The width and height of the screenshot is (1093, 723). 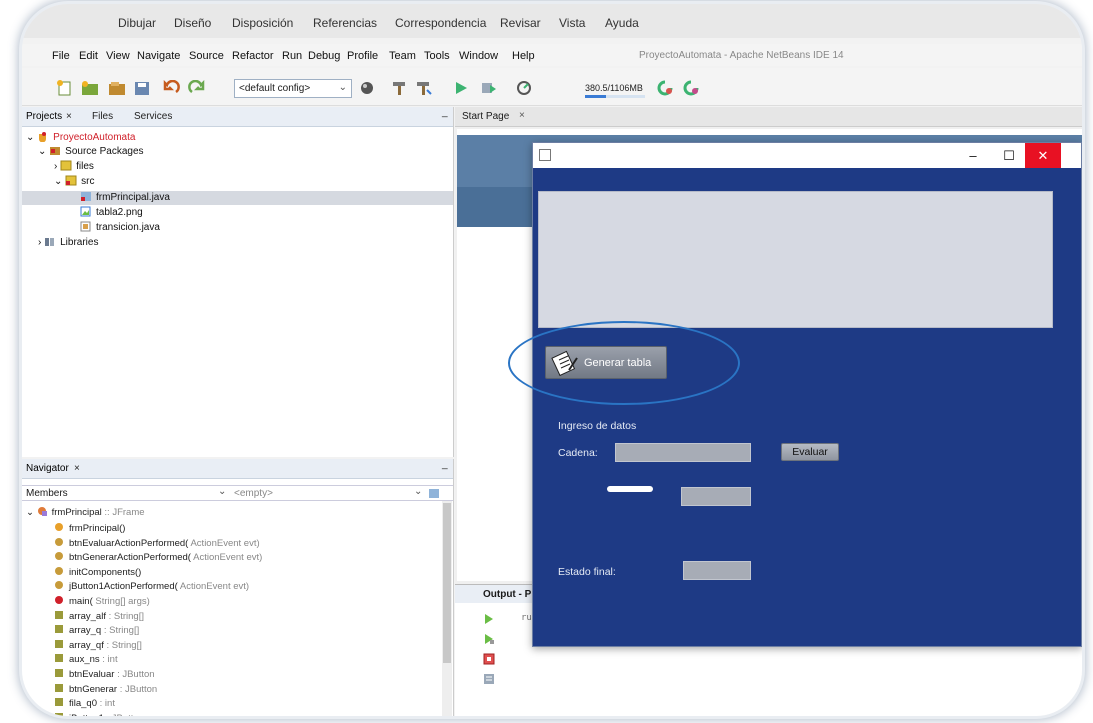 I want to click on navigator-scrollbar, so click(x=447, y=608).